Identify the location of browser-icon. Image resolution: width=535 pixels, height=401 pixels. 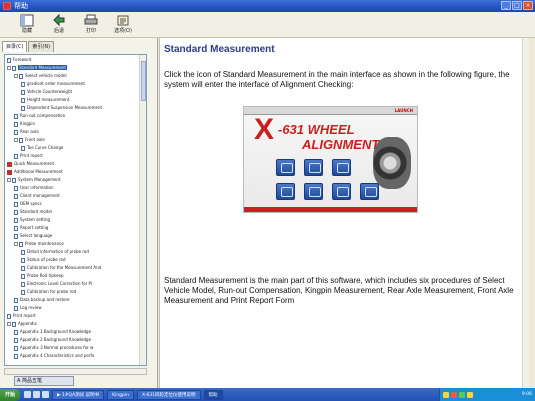
(37, 394).